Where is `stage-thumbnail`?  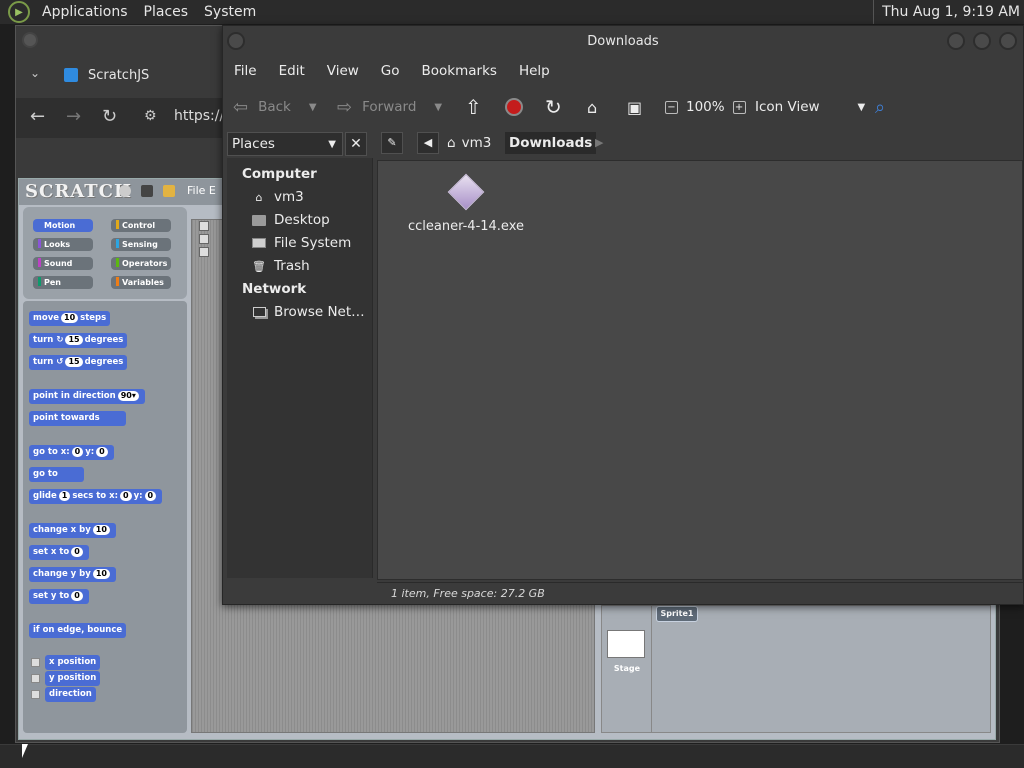 stage-thumbnail is located at coordinates (626, 644).